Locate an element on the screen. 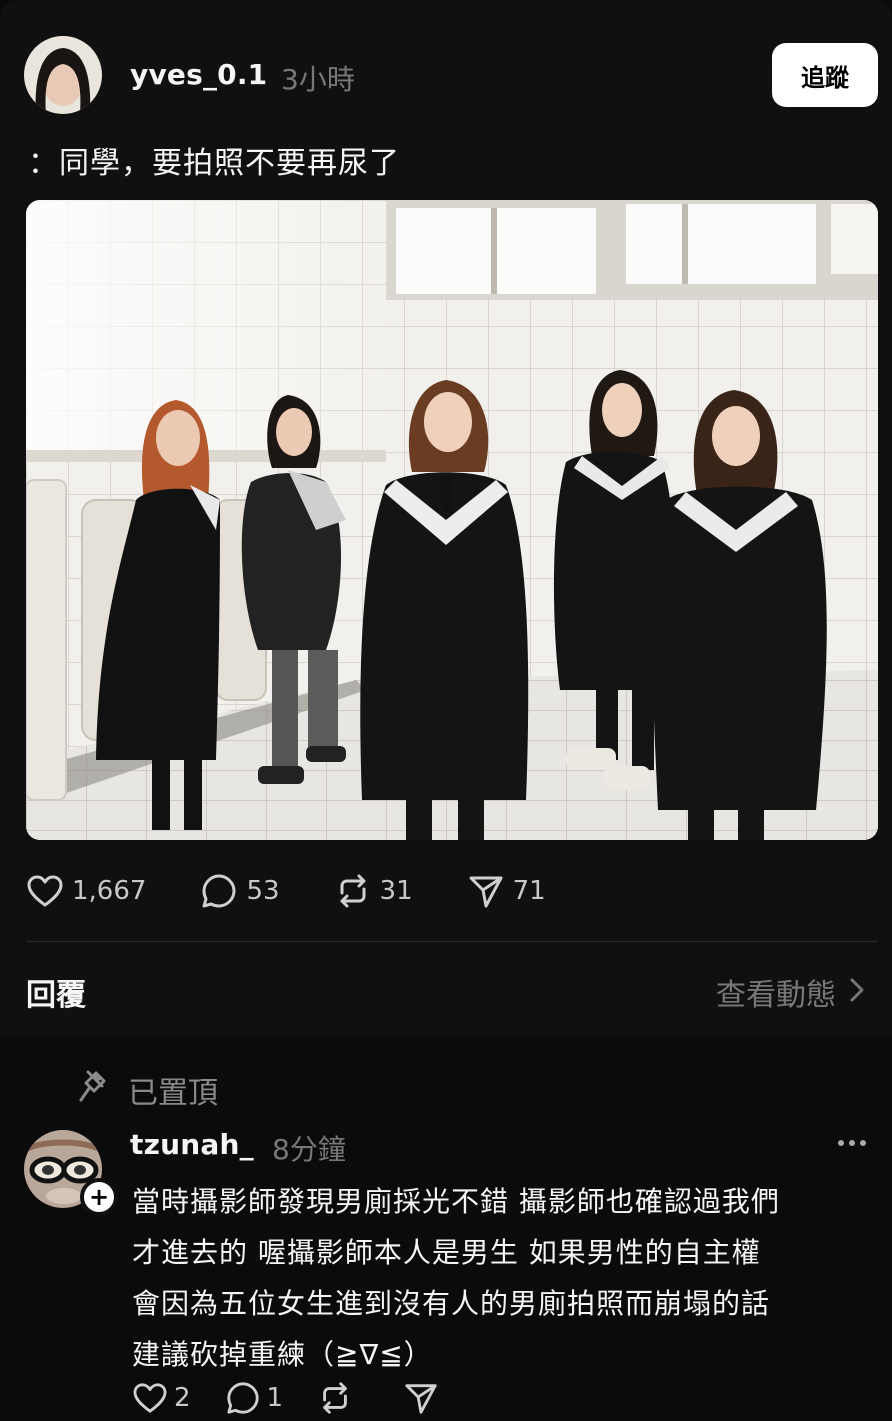  comment-reply-count: 1 is located at coordinates (275, 1398).